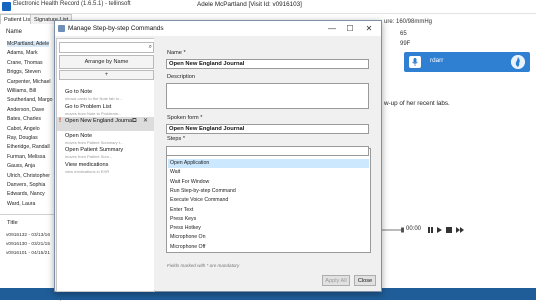 This screenshot has width=536, height=301. I want to click on patient-list-item: Anderson, Dave, so click(25, 110).